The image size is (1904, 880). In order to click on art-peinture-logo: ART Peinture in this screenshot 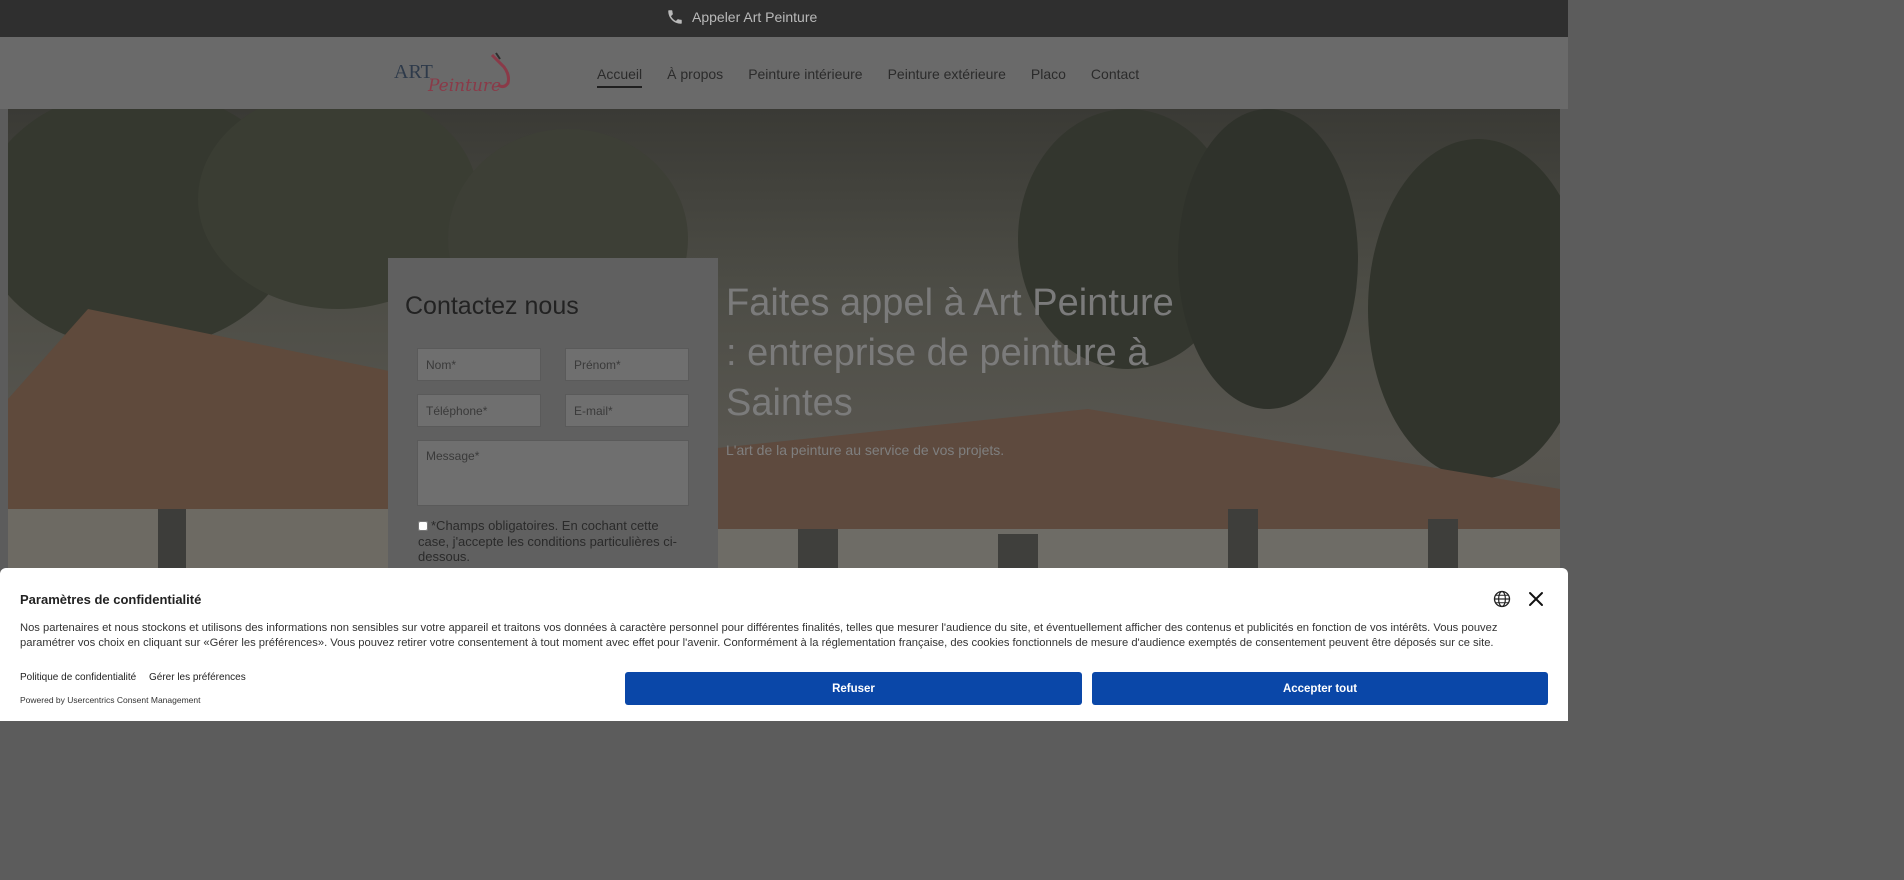, I will do `click(456, 74)`.